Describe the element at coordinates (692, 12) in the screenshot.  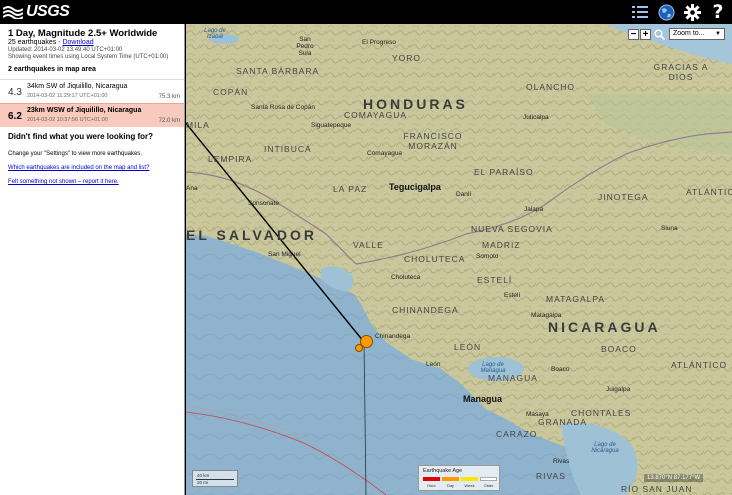
I see `gear-icon` at that location.